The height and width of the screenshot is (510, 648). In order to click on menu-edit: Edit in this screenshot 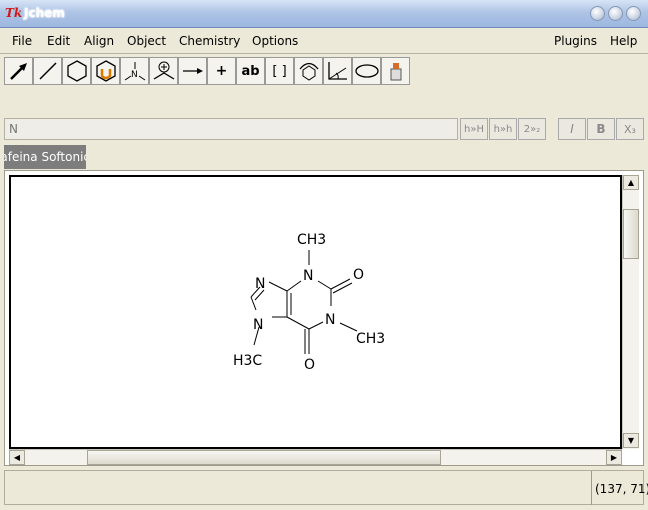, I will do `click(58, 41)`.